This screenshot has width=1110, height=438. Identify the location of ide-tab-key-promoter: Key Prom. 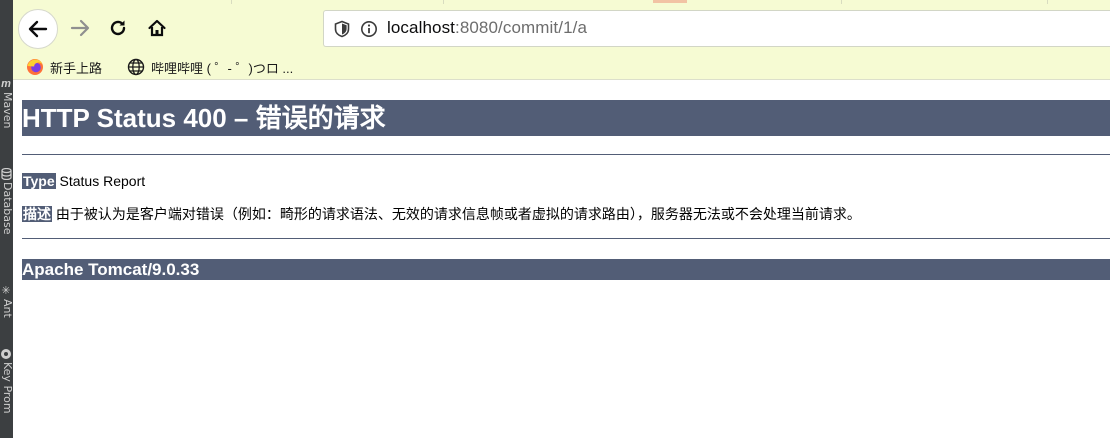
(6, 393).